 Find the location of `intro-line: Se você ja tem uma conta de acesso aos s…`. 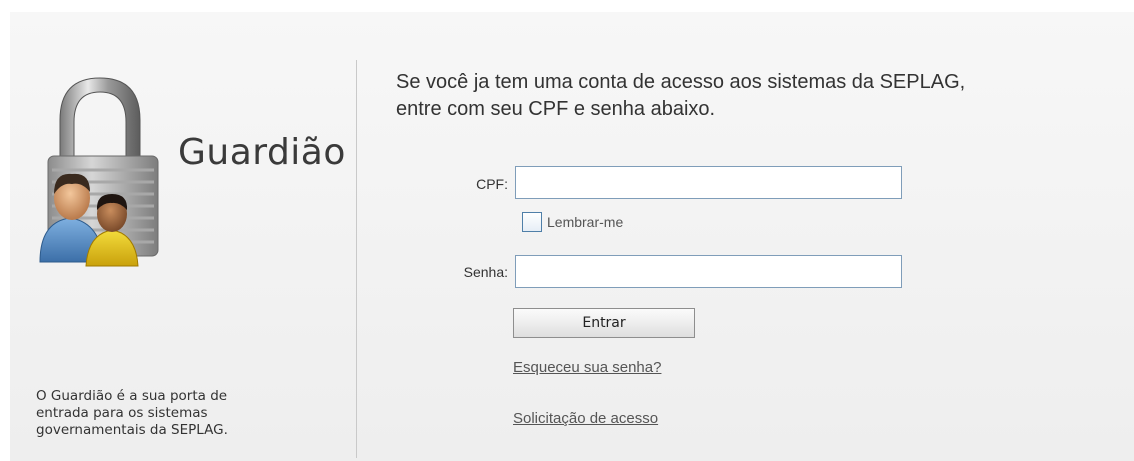

intro-line: Se você ja tem uma conta de acesso aos s… is located at coordinates (681, 82).